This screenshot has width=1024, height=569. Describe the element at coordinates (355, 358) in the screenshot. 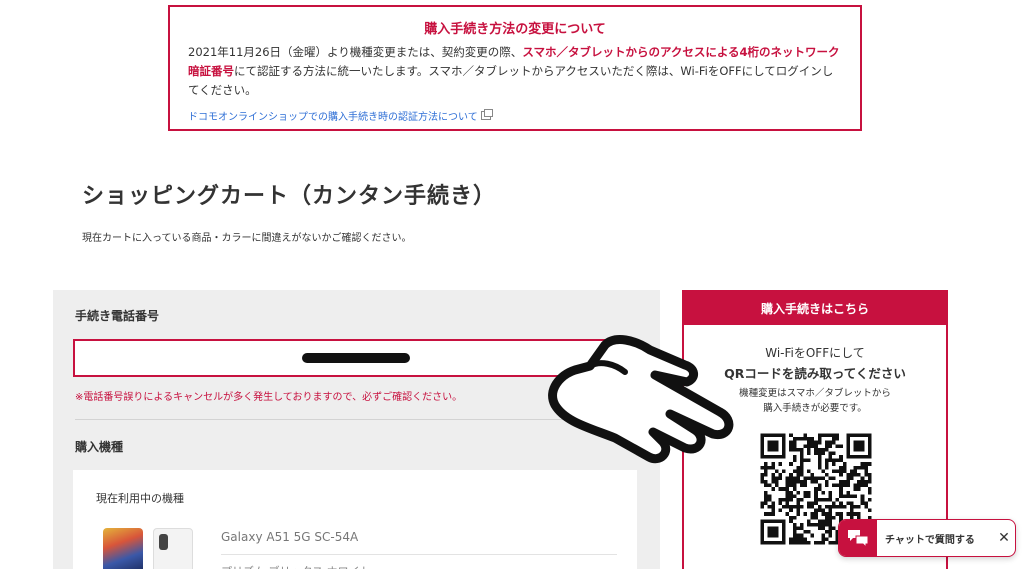

I see `redacted-phone-number` at that location.